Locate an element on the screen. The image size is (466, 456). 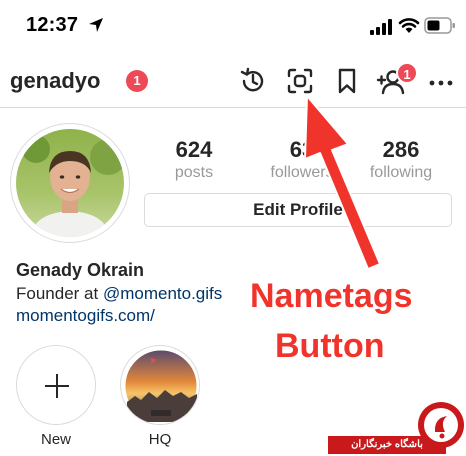
followers-label: followers is located at coordinates (302, 172).